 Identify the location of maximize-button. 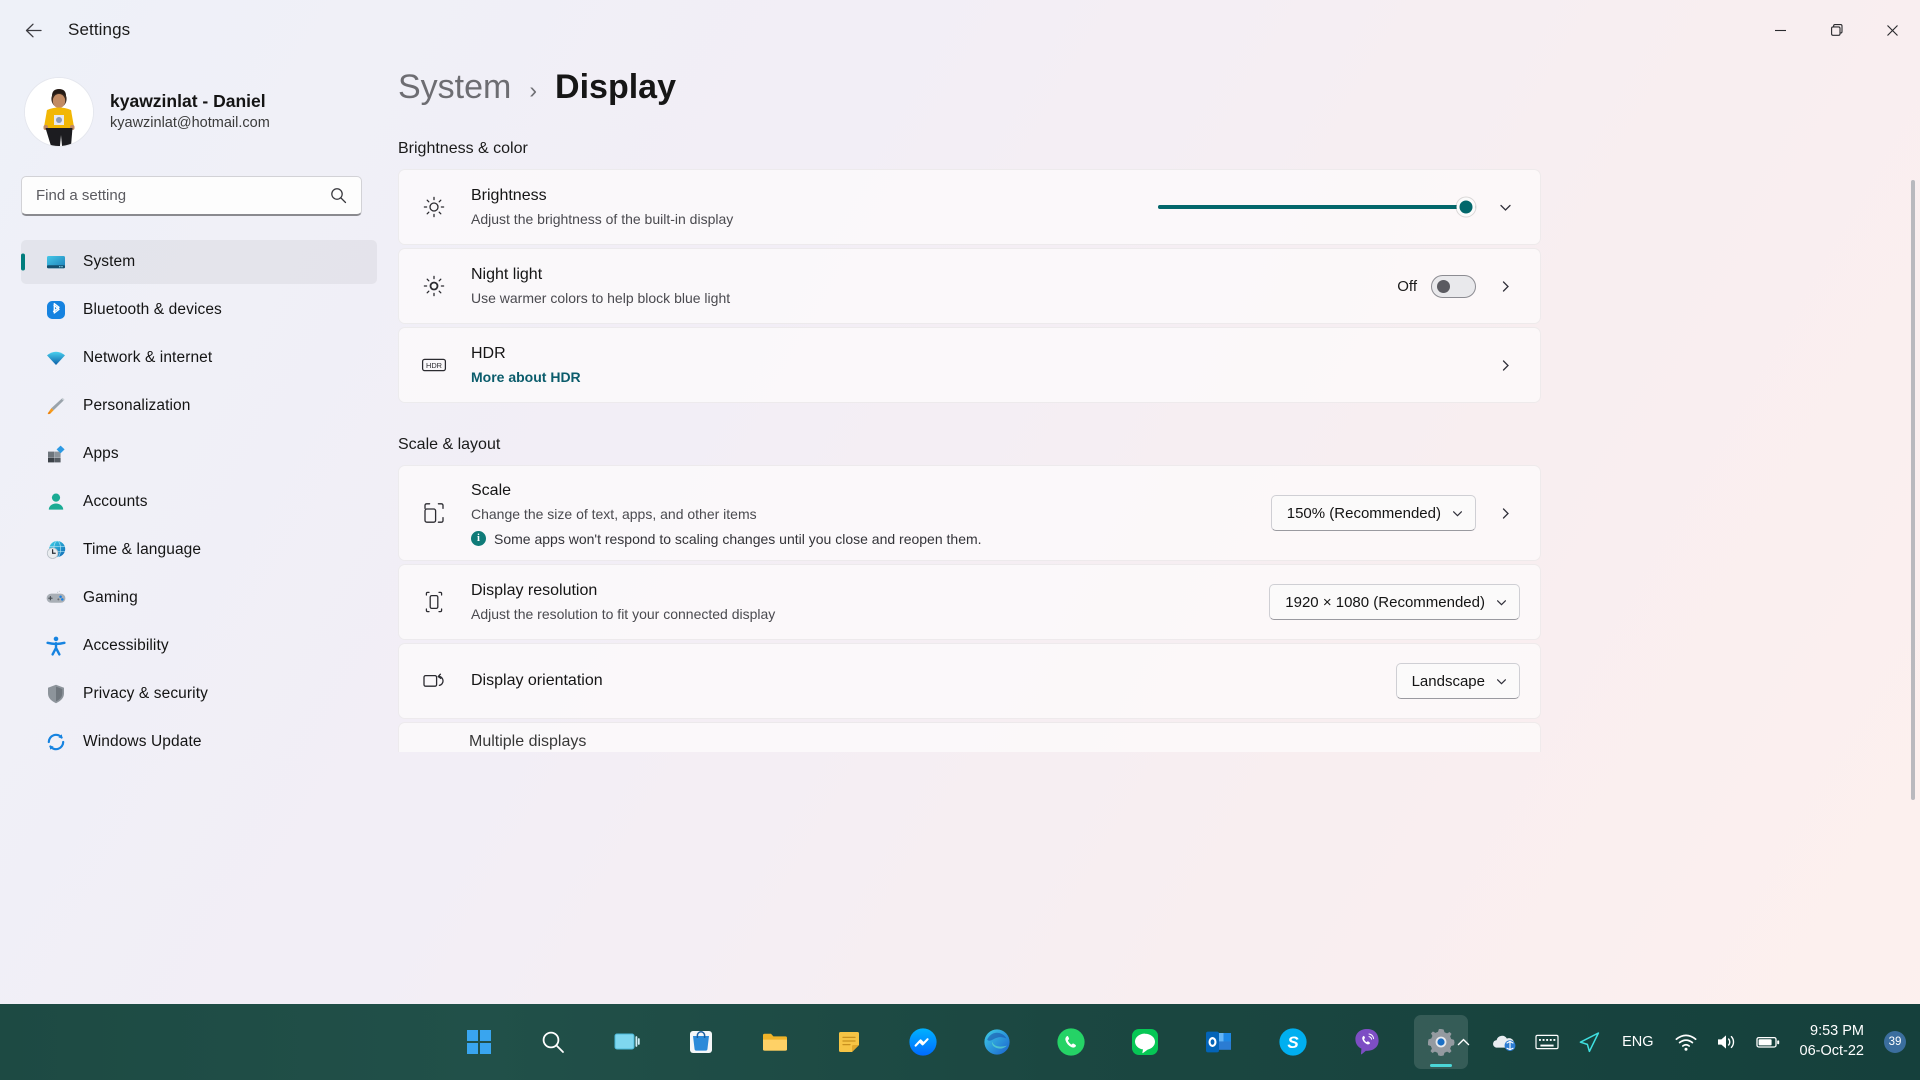
(1836, 30).